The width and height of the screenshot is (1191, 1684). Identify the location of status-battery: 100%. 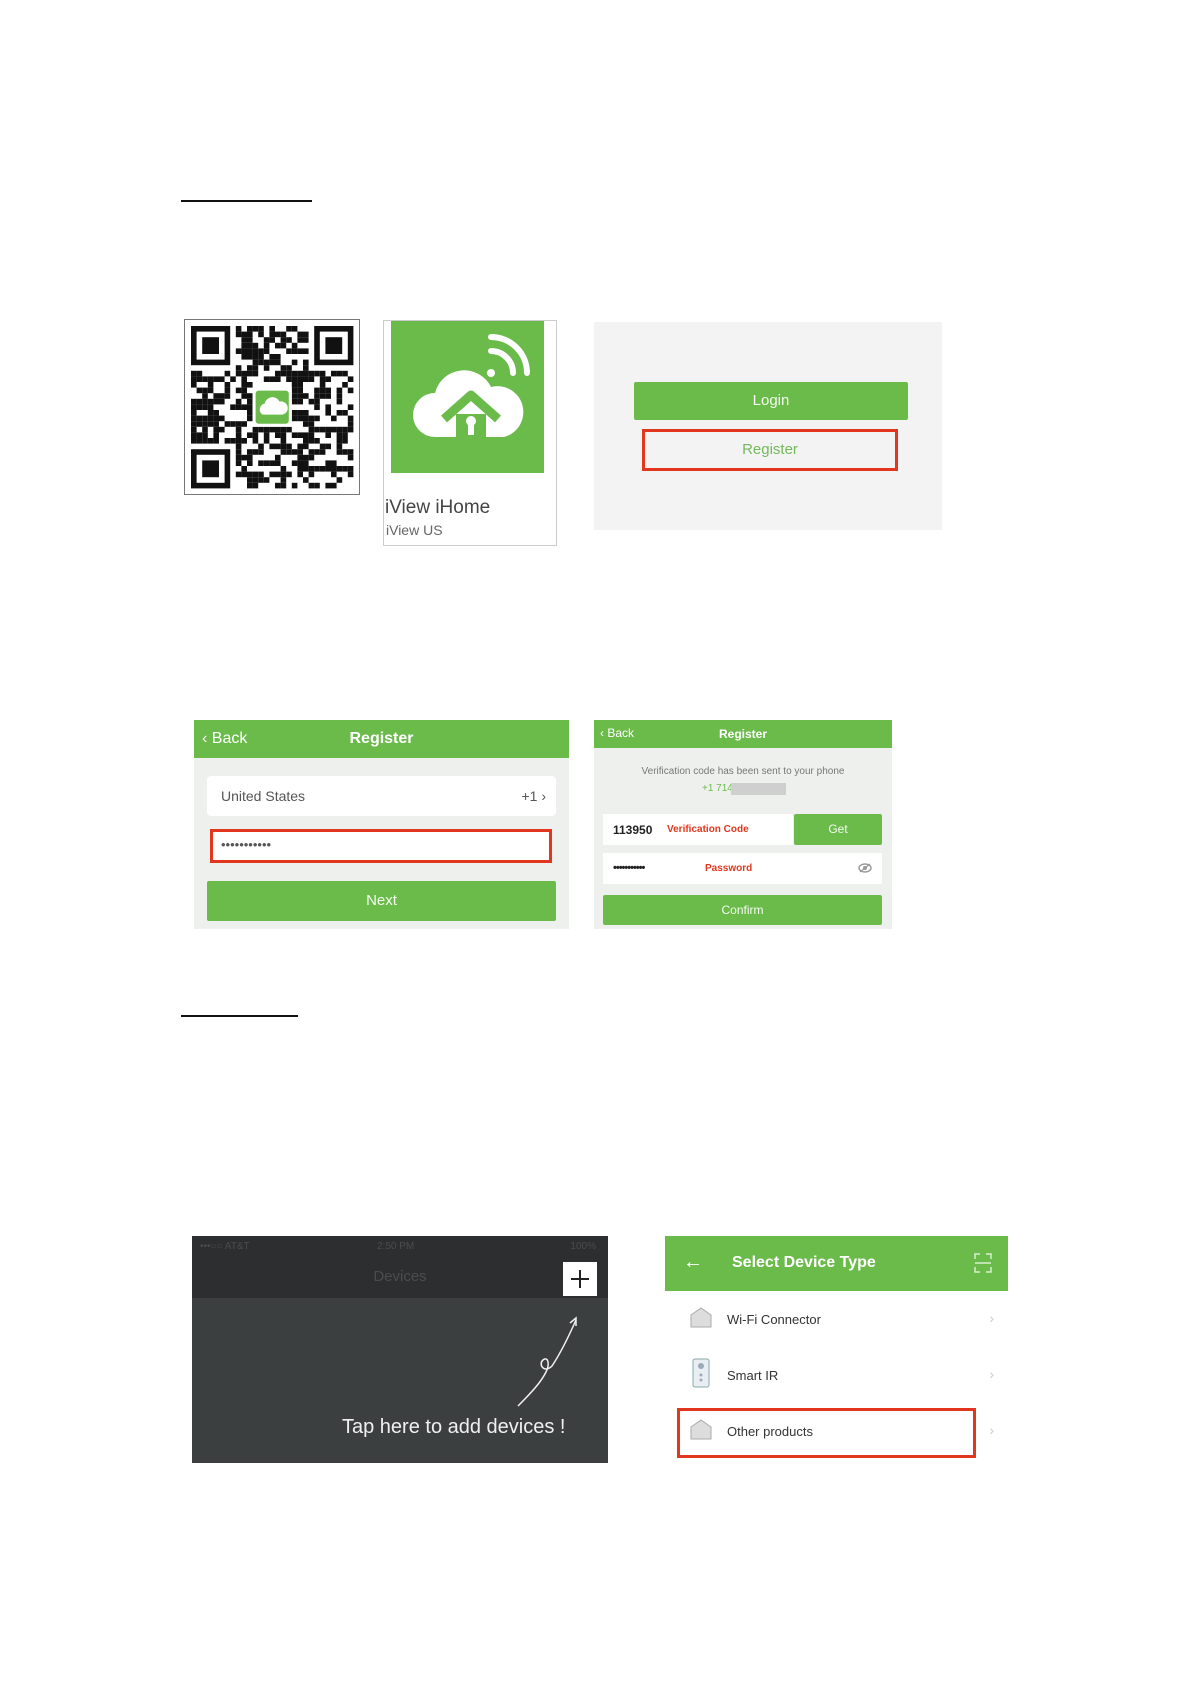
(583, 1246).